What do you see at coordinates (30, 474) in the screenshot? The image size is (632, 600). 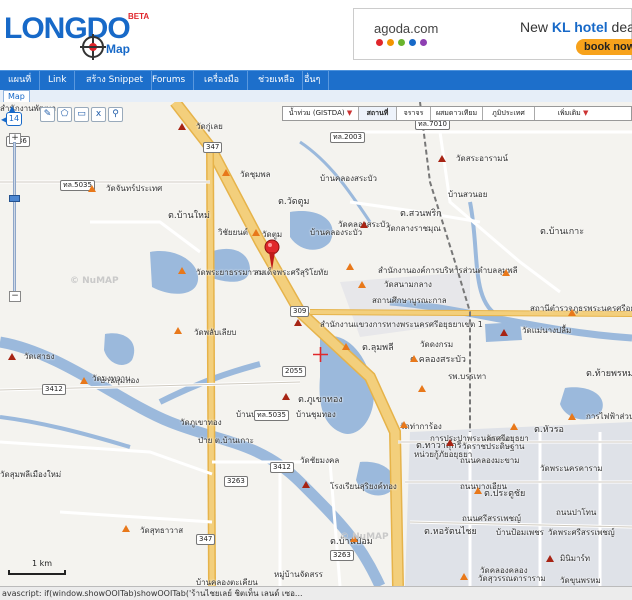 I see `map-label: วัดสุมพลีเมืองใหม่` at bounding box center [30, 474].